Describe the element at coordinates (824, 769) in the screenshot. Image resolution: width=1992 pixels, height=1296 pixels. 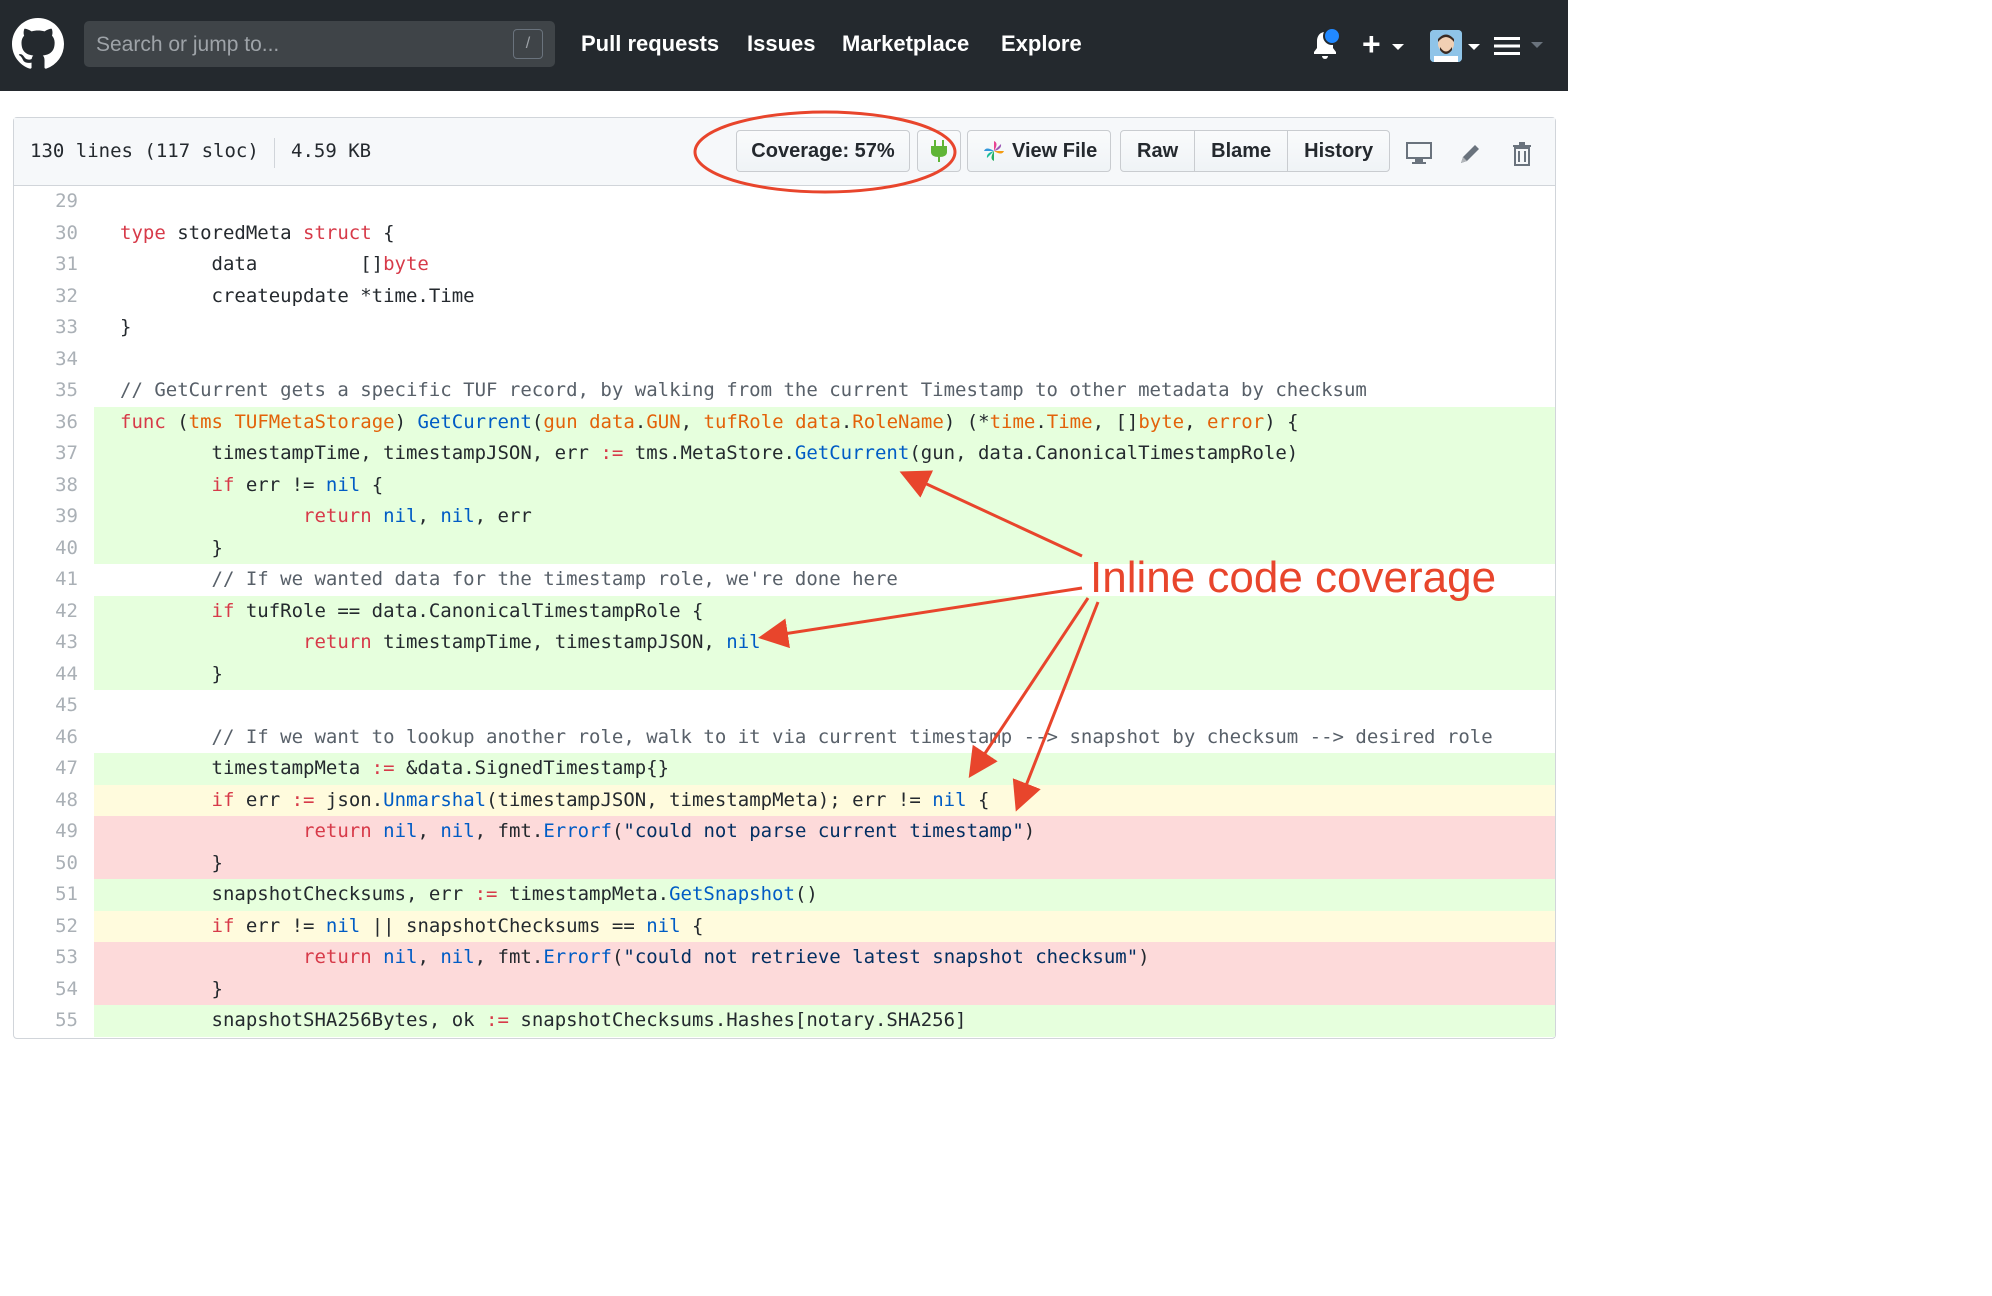
I see `code-content: timestampMeta := &data.SignedTimestamp{}` at that location.